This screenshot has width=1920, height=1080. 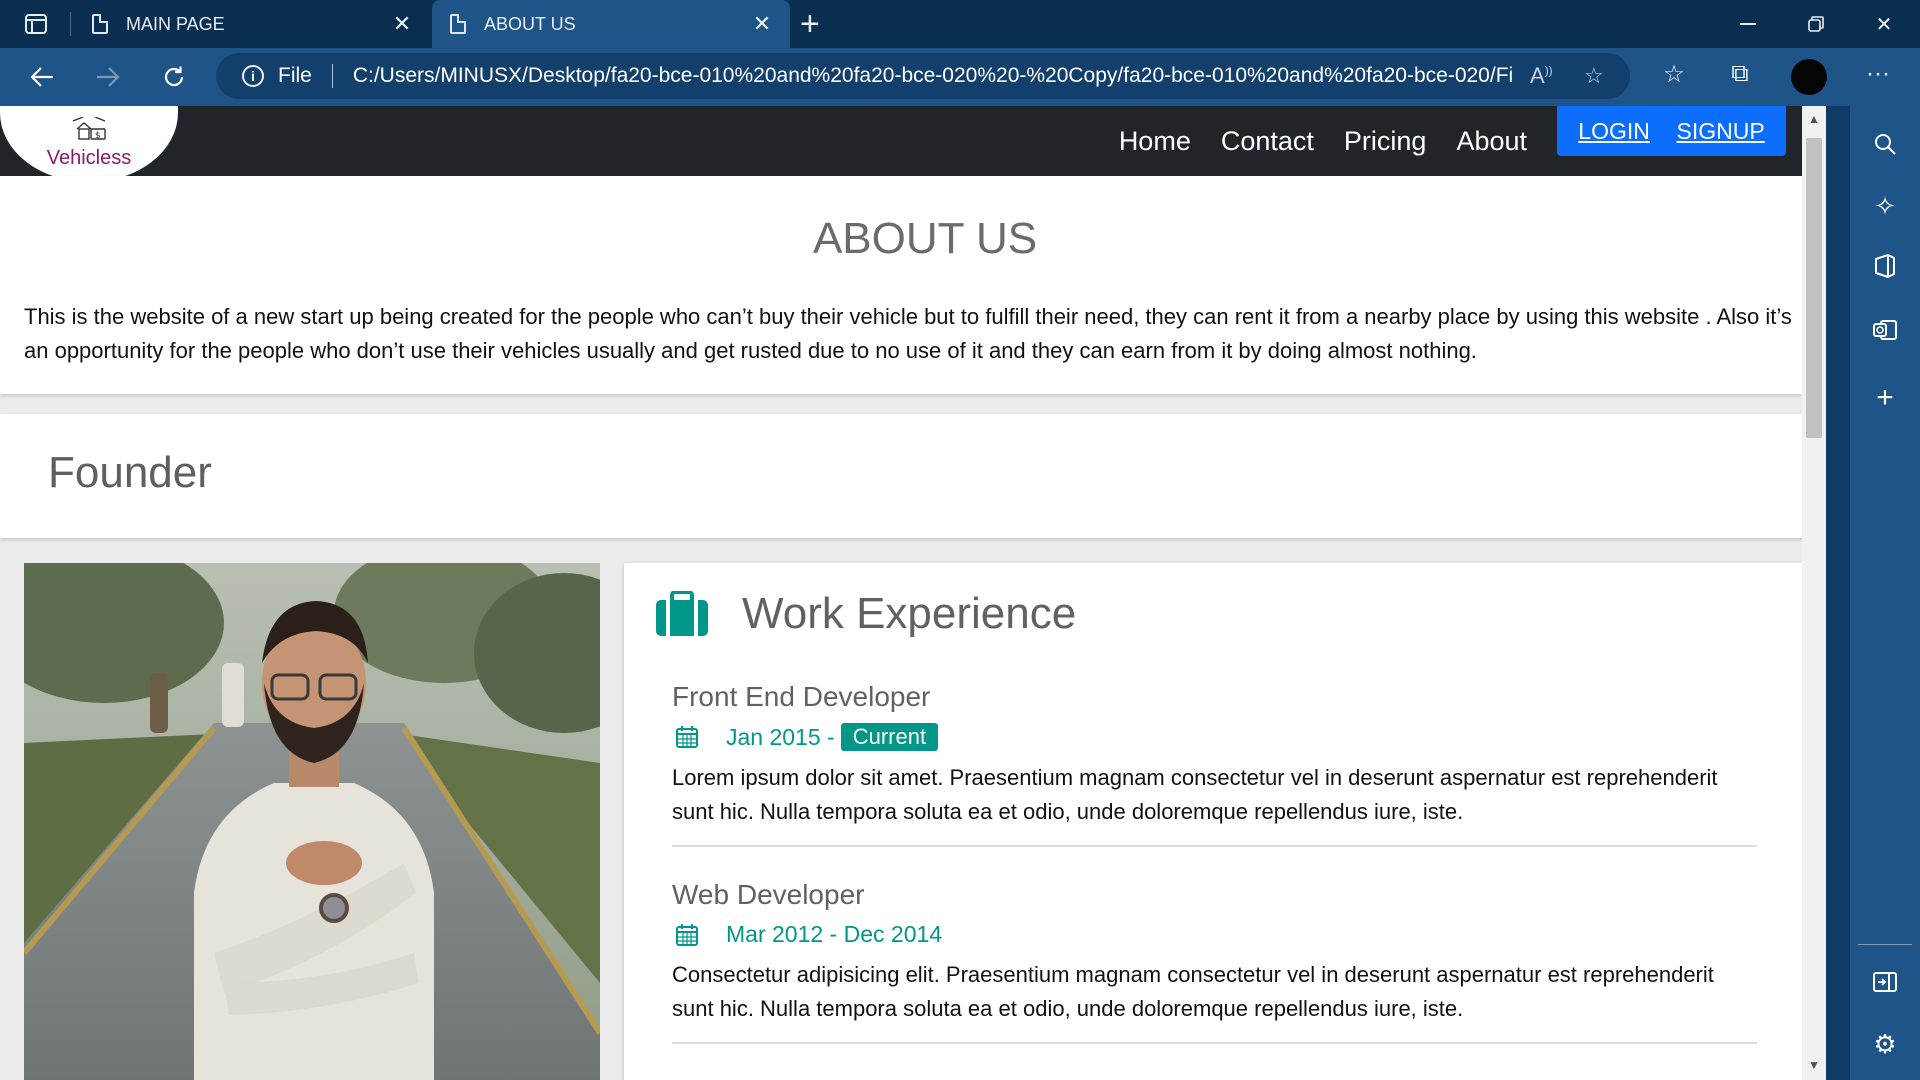 What do you see at coordinates (530, 23) in the screenshot?
I see `tab-title: ABOUT US` at bounding box center [530, 23].